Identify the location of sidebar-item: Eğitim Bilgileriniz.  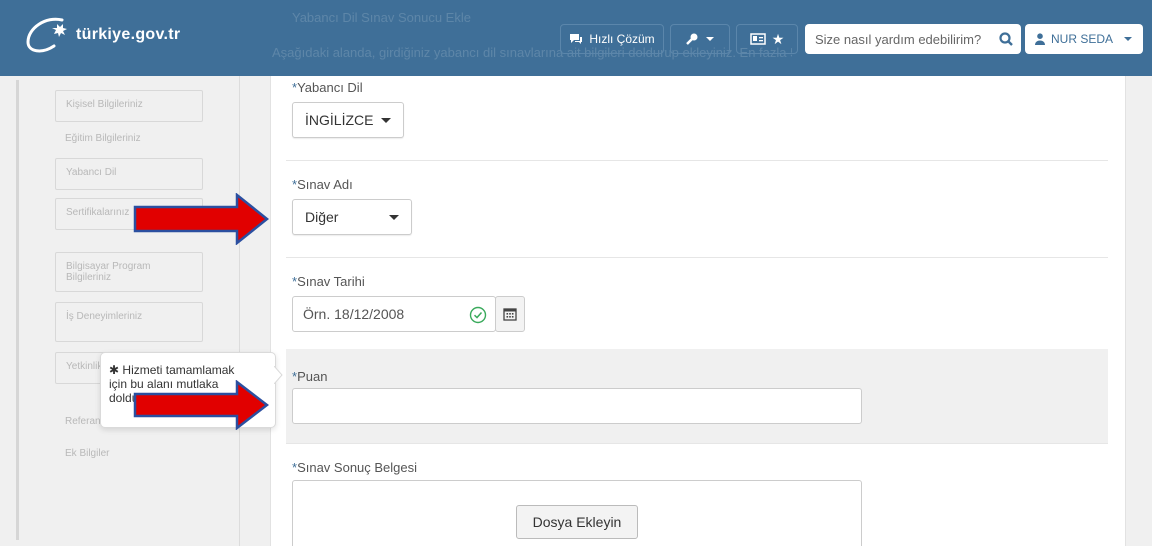
(129, 141).